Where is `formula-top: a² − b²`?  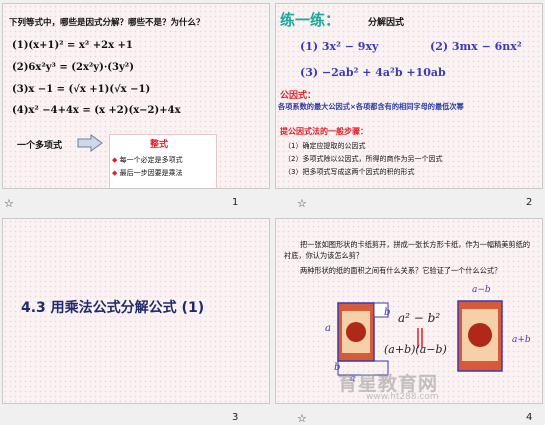 formula-top: a² − b² is located at coordinates (419, 318).